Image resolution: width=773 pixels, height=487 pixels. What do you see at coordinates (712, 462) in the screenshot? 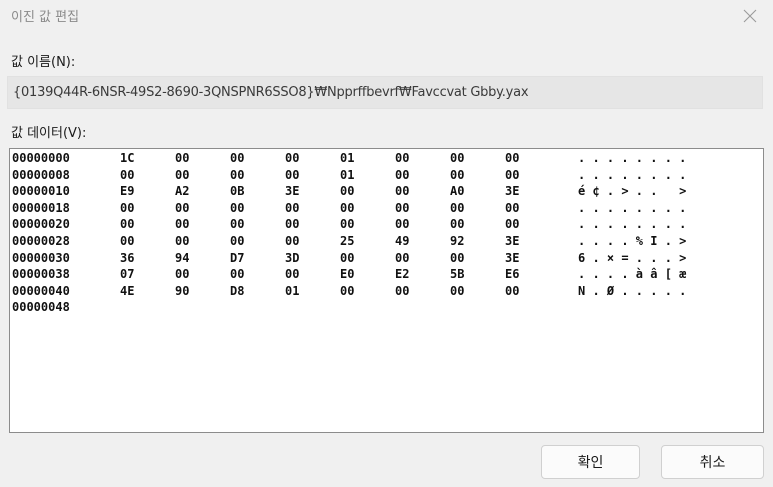
I see `cancel-button: 취소` at bounding box center [712, 462].